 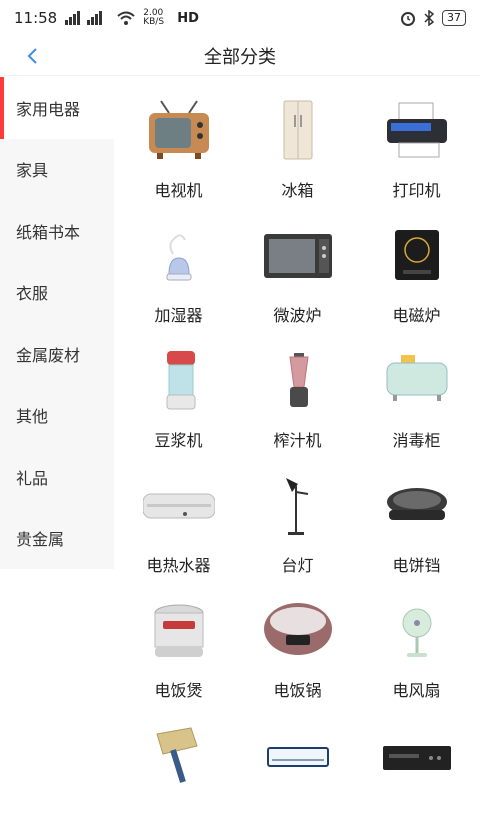 I want to click on category-label: 电热水器, so click(x=178, y=565).